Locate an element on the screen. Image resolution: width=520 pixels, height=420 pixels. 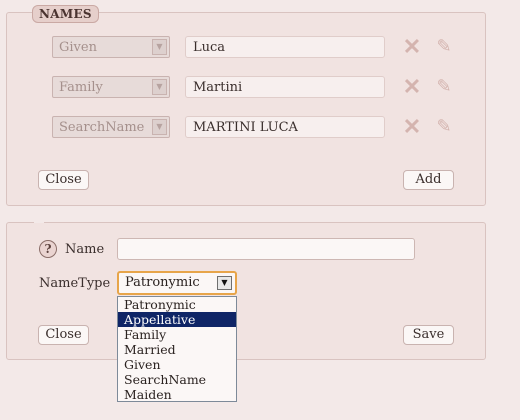
name-row: Family ▼ Martini ✕ ✎ is located at coordinates (262, 87).